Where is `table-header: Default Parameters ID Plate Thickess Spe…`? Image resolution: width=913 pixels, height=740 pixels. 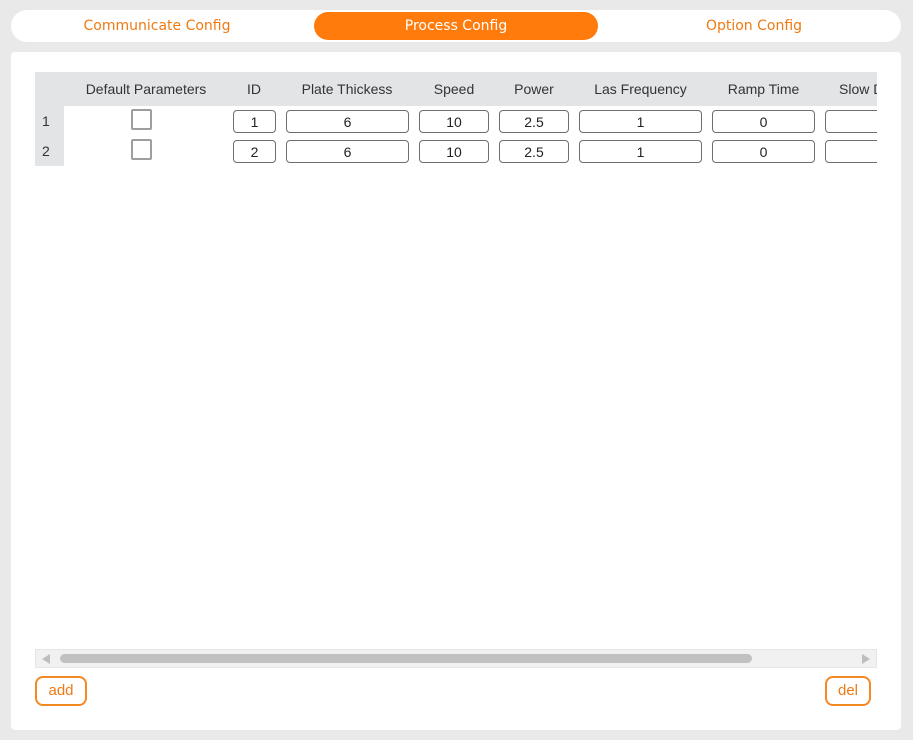 table-header: Default Parameters ID Plate Thickess Spe… is located at coordinates (470, 89).